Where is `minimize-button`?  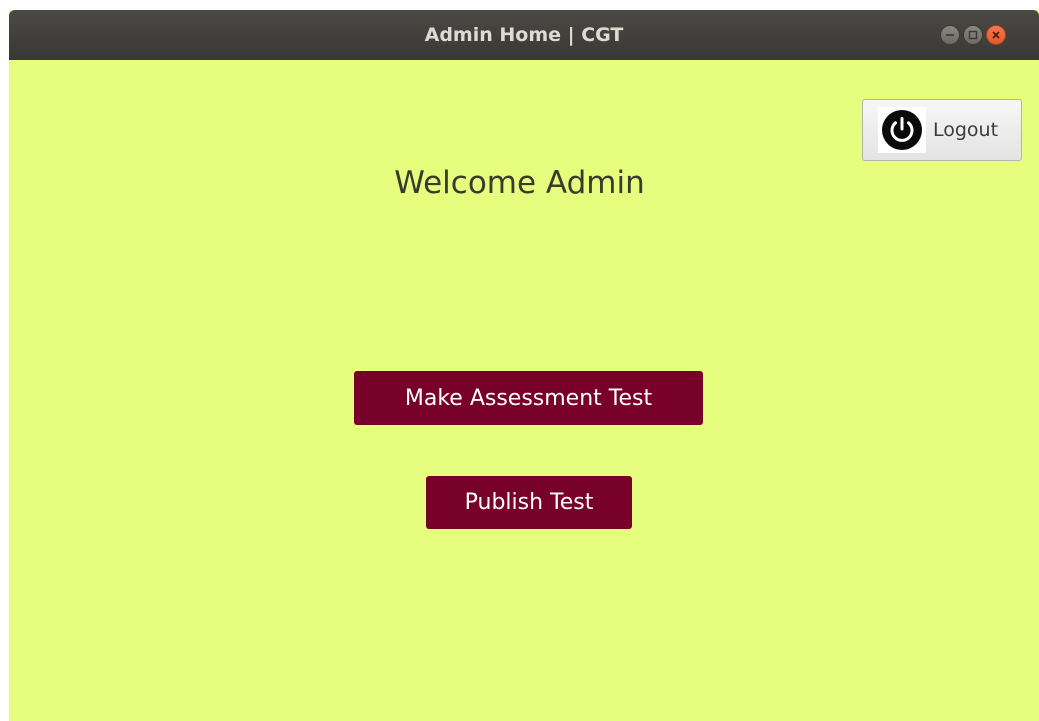
minimize-button is located at coordinates (950, 35).